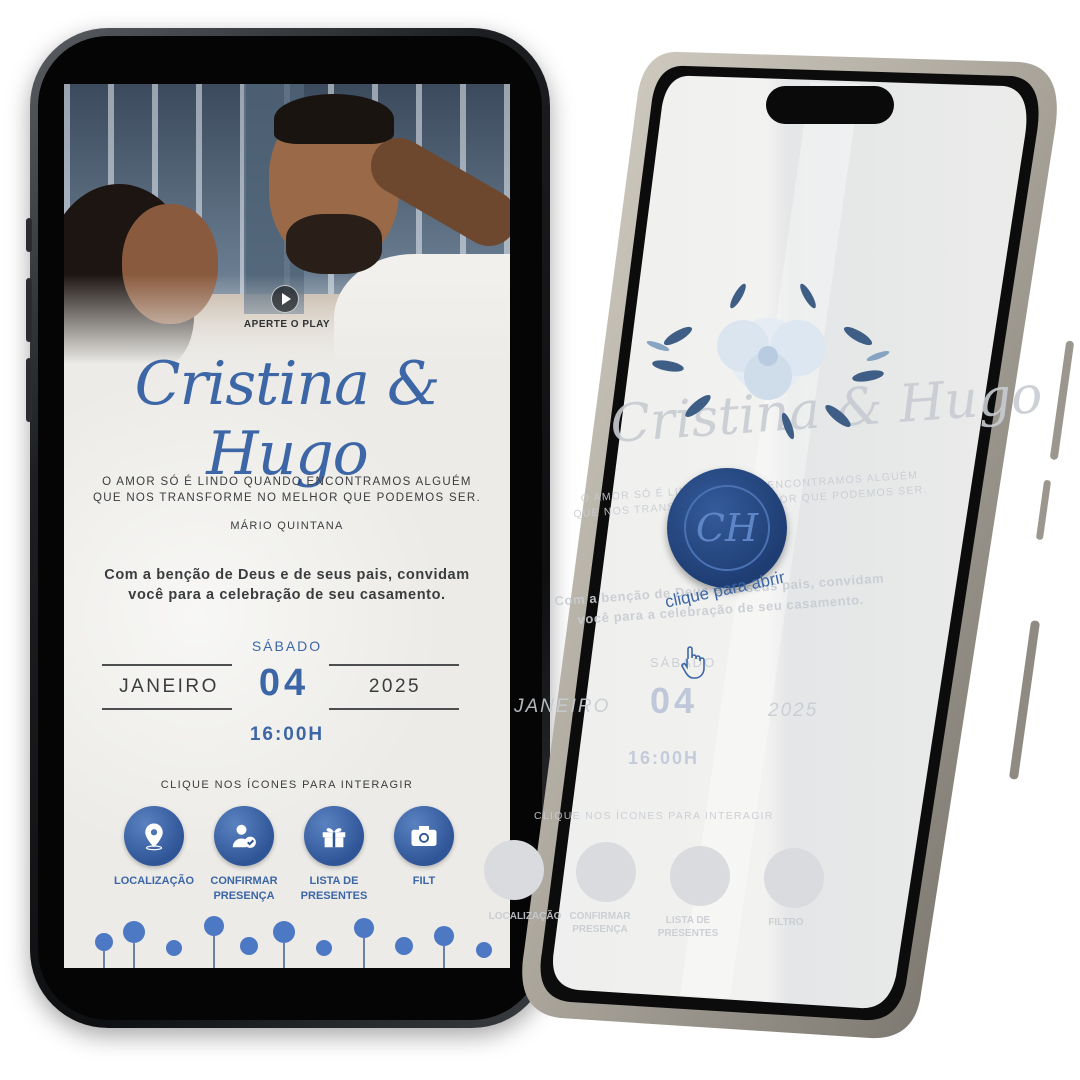 The height and width of the screenshot is (1080, 1080). What do you see at coordinates (768, 361) in the screenshot?
I see `floral-arrangement` at bounding box center [768, 361].